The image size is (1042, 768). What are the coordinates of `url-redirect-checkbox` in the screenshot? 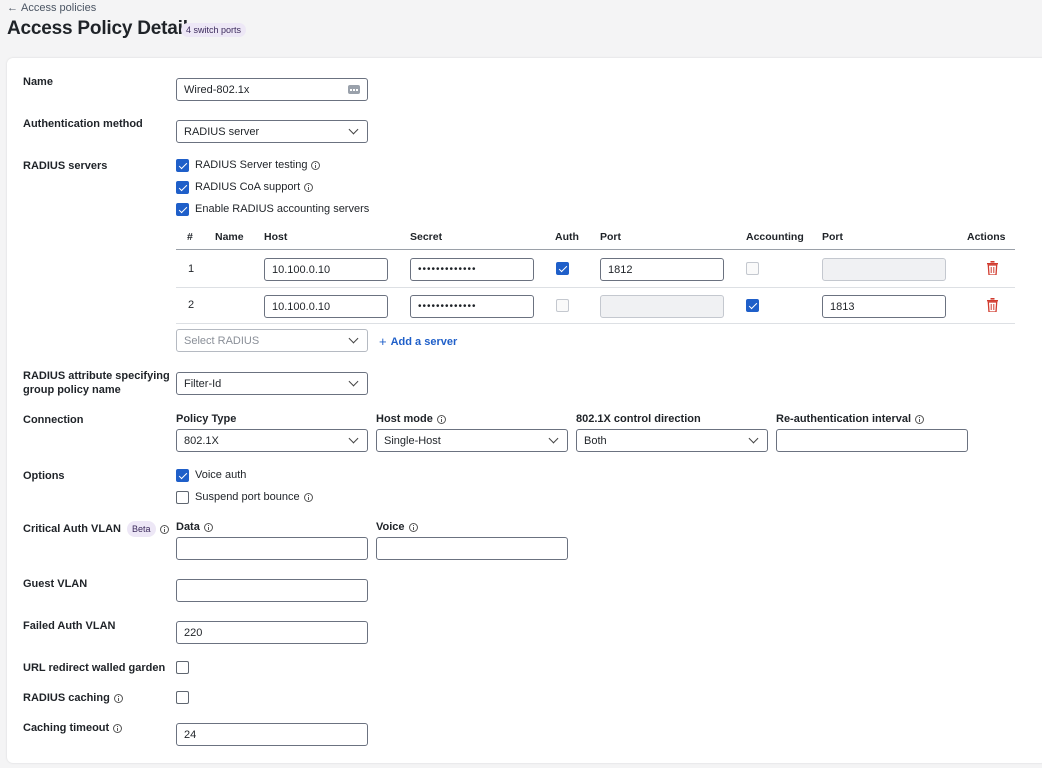 It's located at (182, 667).